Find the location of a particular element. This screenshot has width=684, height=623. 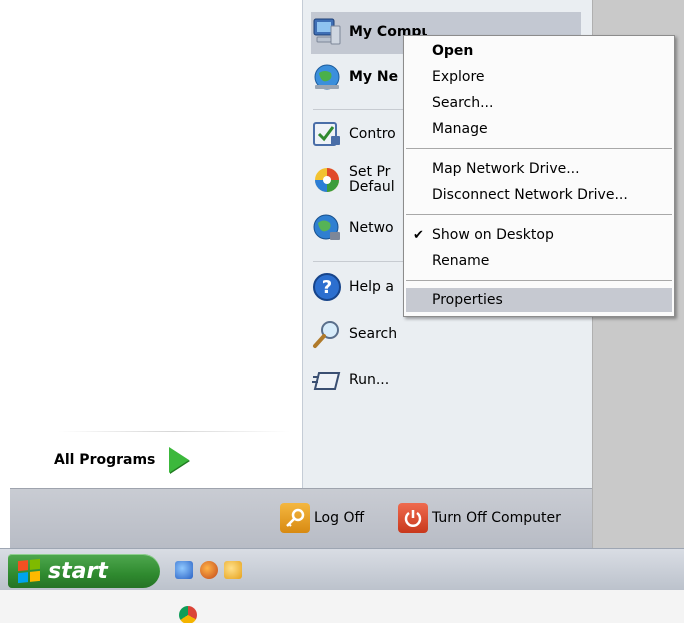

start-button: start is located at coordinates (84, 571).